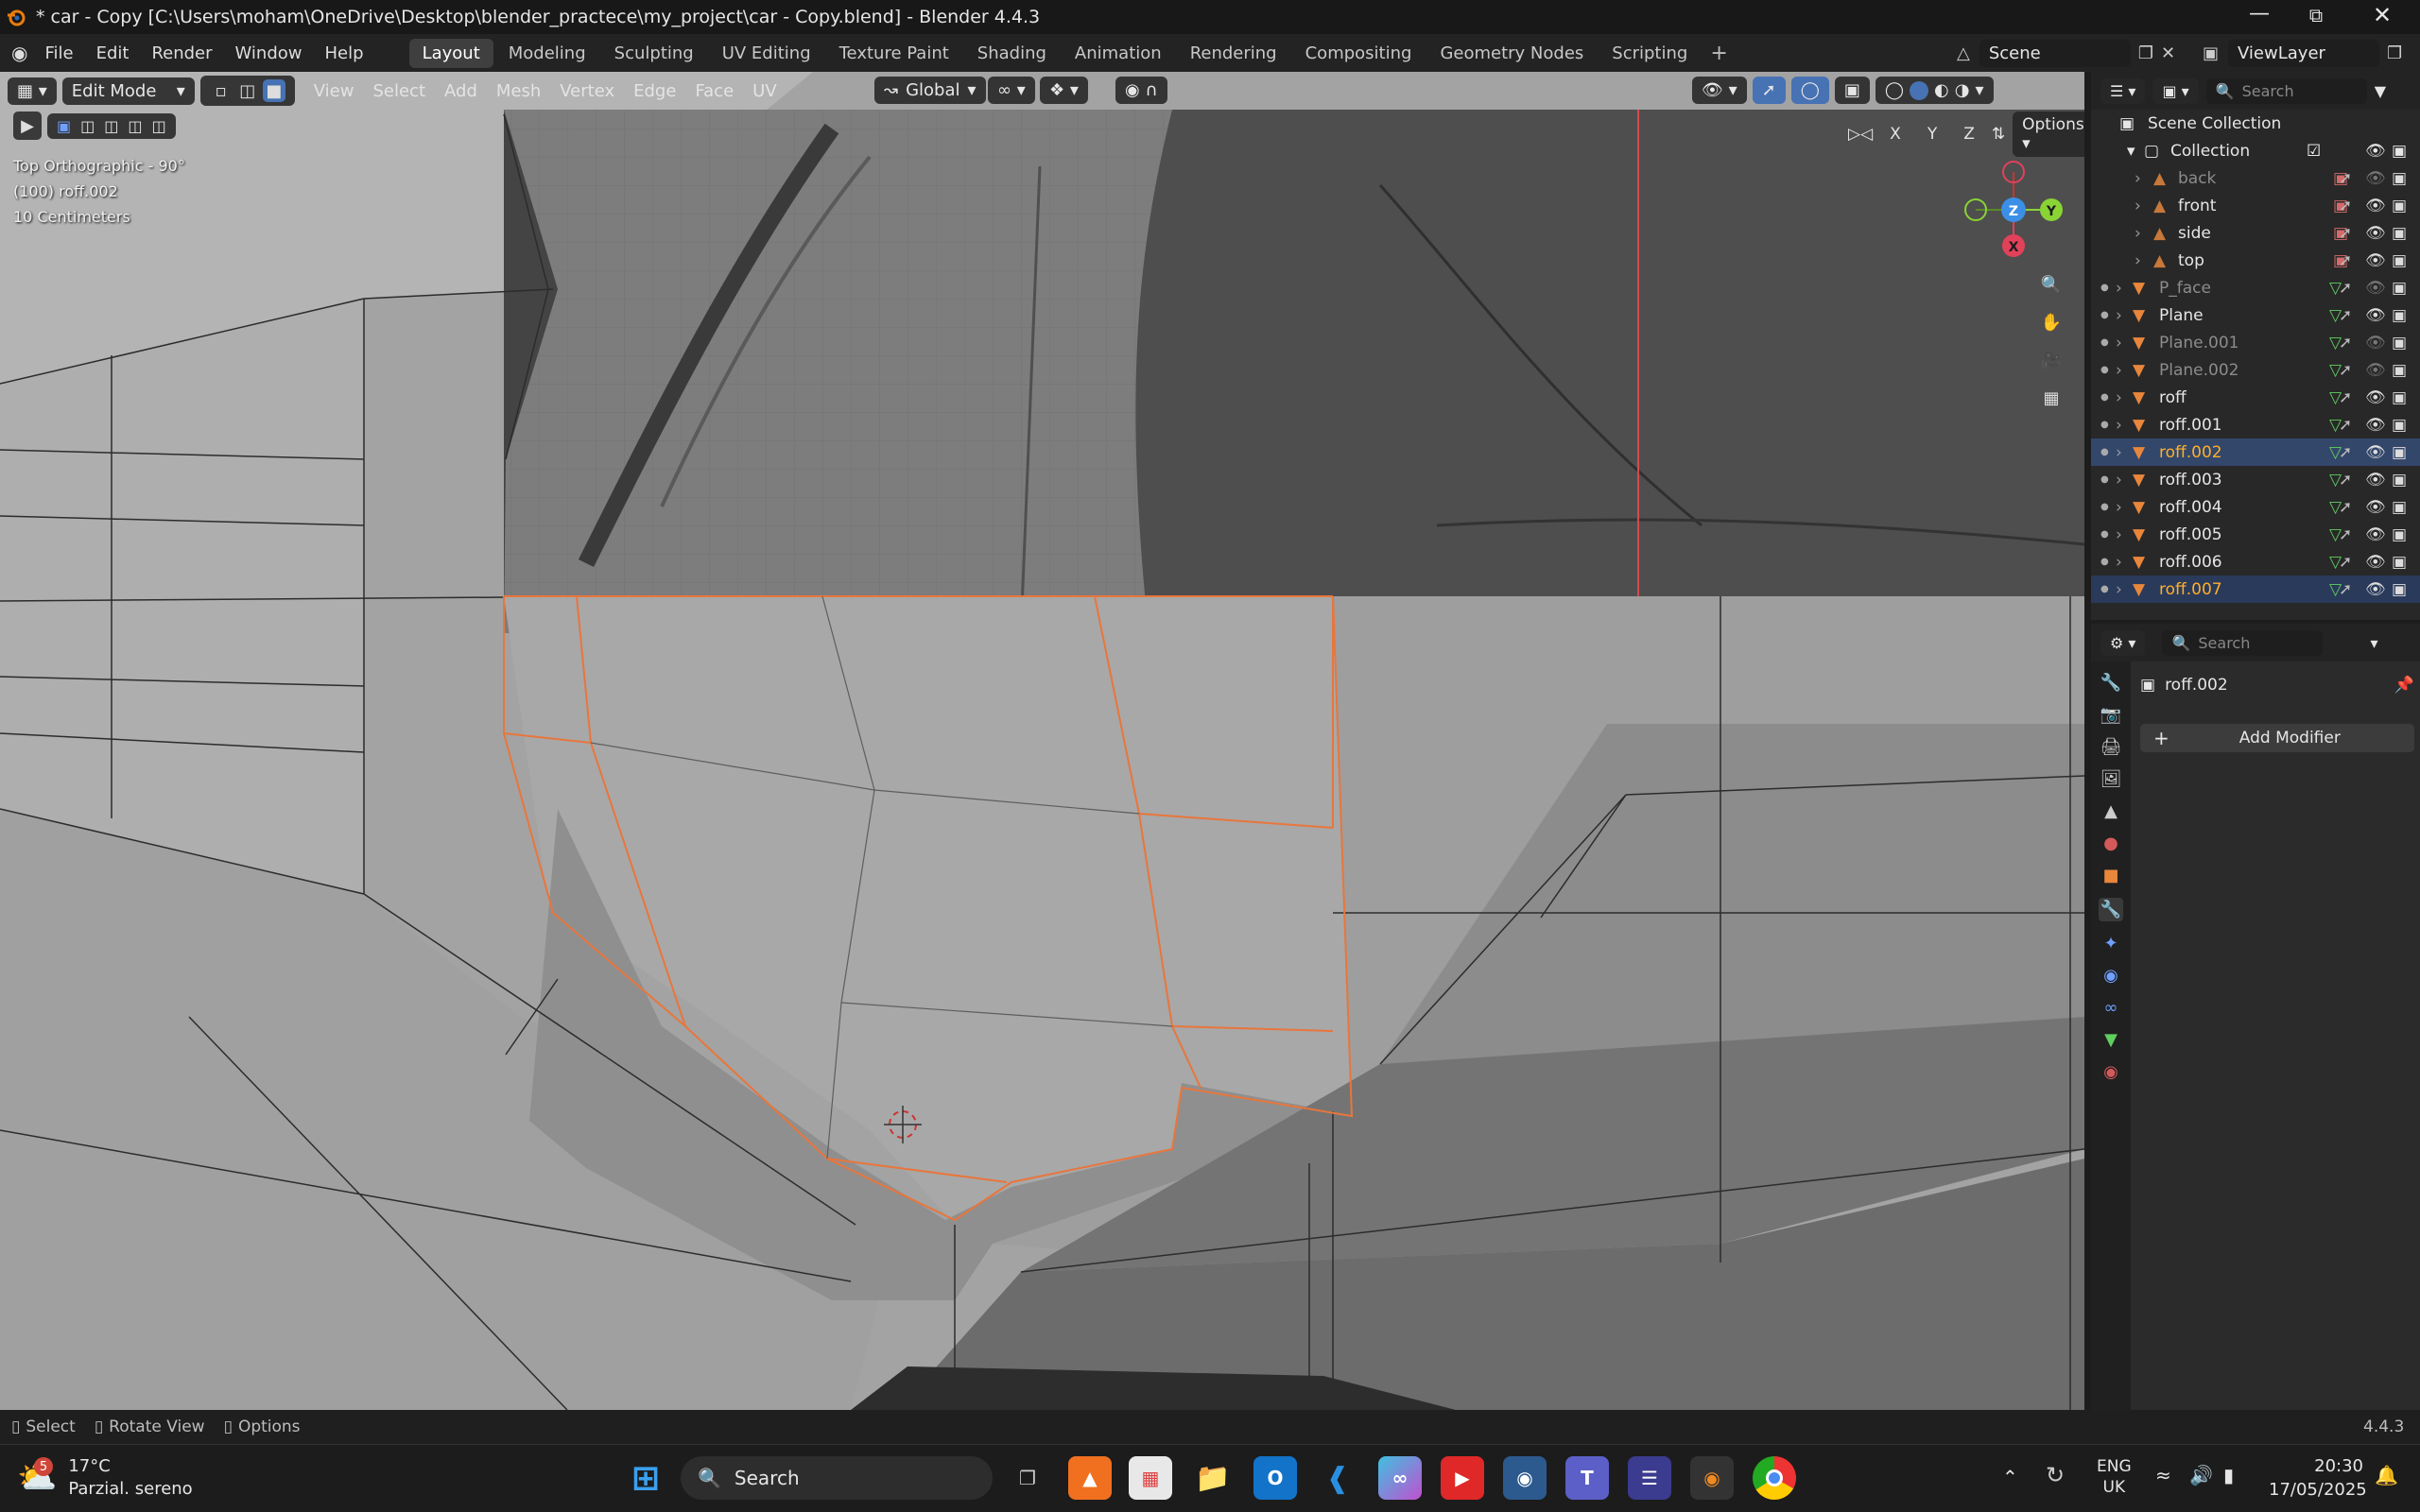 The width and height of the screenshot is (2420, 1512). What do you see at coordinates (2010, 1477) in the screenshot?
I see `tray-chevron-up-icon: ⌃` at bounding box center [2010, 1477].